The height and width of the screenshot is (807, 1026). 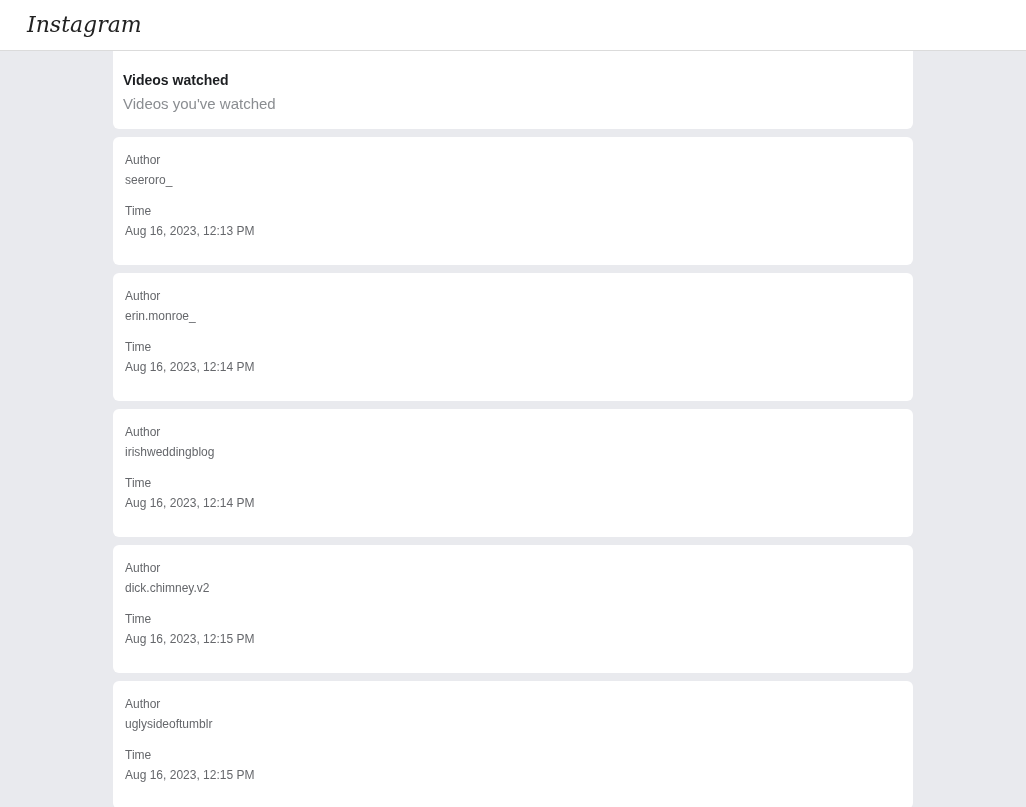 What do you see at coordinates (190, 231) in the screenshot?
I see `field-value: Aug 16, 2023, 12:13 PM` at bounding box center [190, 231].